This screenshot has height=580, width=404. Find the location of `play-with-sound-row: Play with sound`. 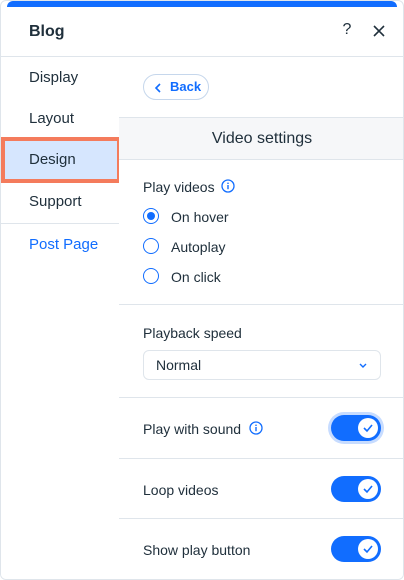

play-with-sound-row: Play with sound is located at coordinates (261, 428).